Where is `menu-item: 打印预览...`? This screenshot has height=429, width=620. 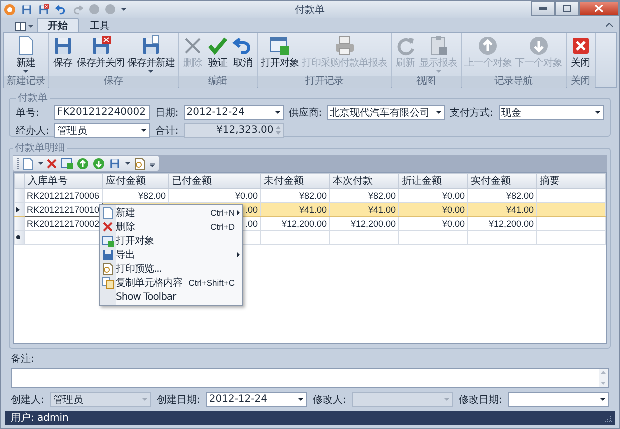
menu-item: 打印预览... is located at coordinates (171, 269).